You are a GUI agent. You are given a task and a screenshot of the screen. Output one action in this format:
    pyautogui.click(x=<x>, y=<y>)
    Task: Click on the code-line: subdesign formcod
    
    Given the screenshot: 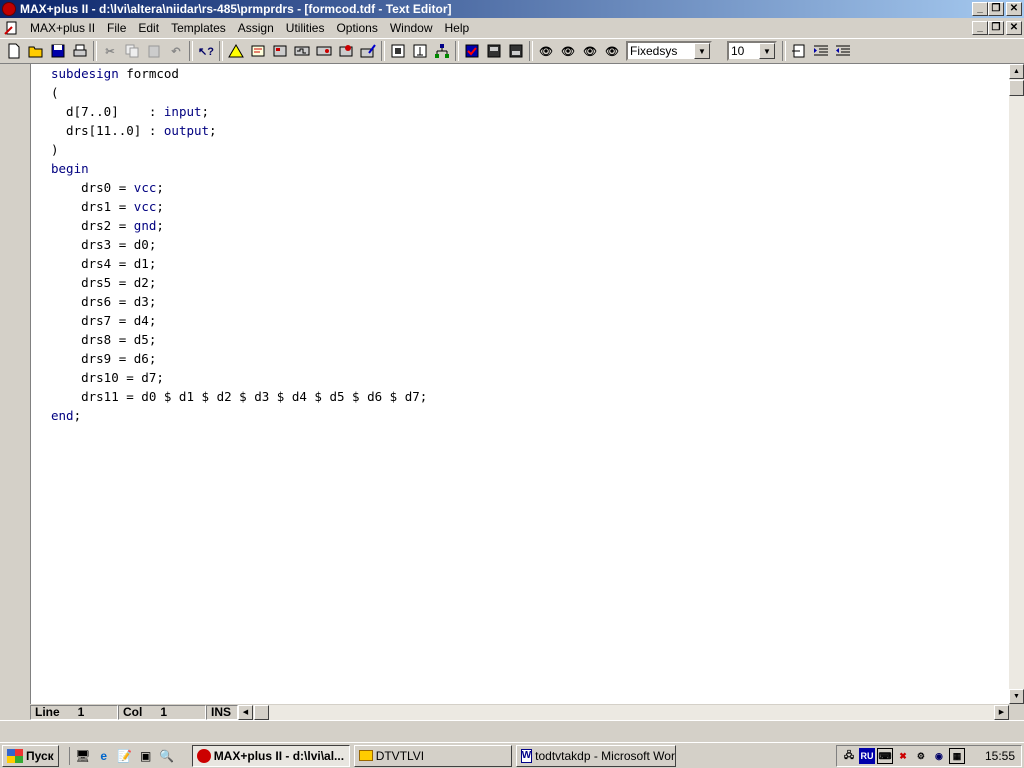 What is the action you would take?
    pyautogui.click(x=239, y=73)
    